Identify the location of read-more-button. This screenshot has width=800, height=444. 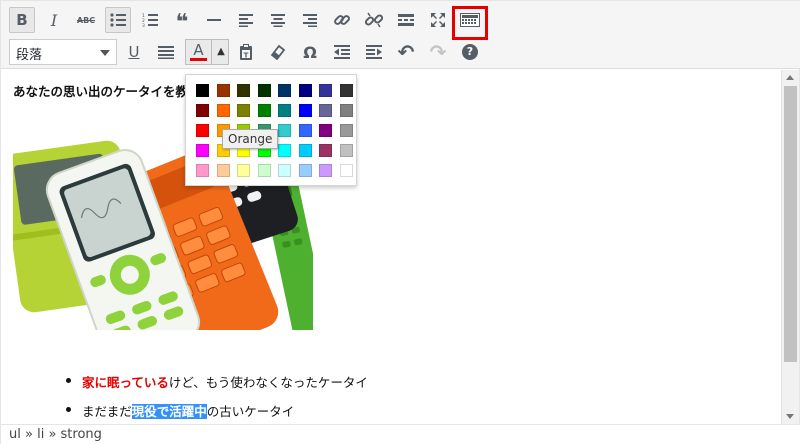
(406, 20).